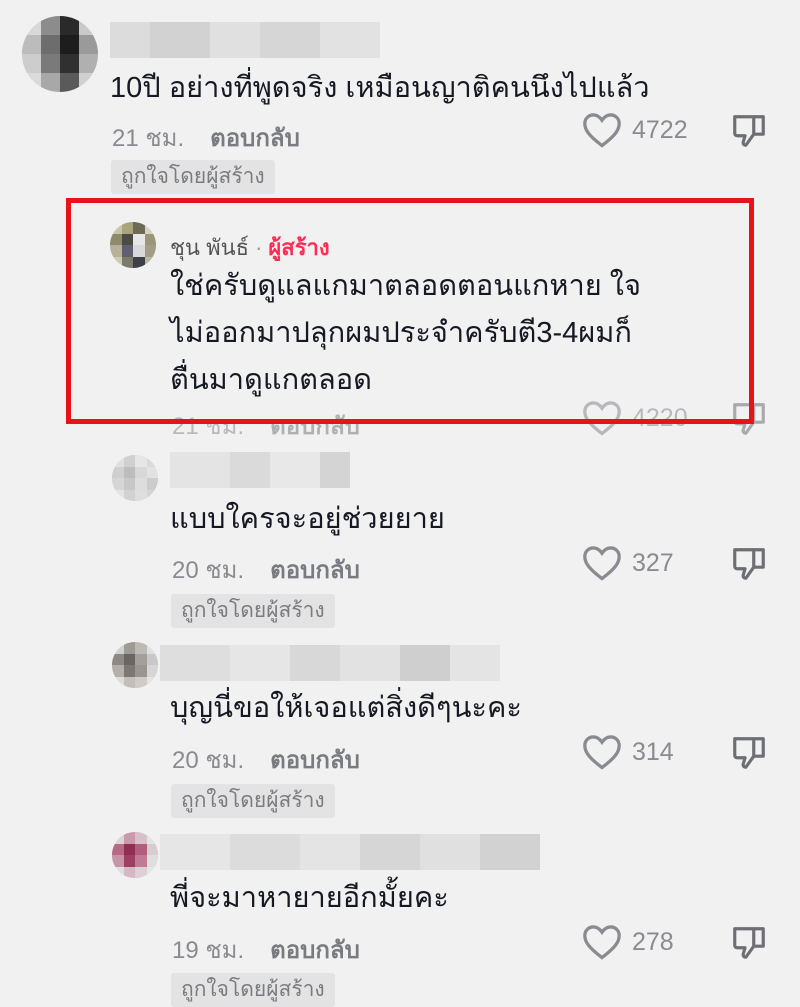 The height and width of the screenshot is (1007, 800). What do you see at coordinates (307, 519) in the screenshot?
I see `comment-text: แบบใครจะอยู่ช่วยยาย` at bounding box center [307, 519].